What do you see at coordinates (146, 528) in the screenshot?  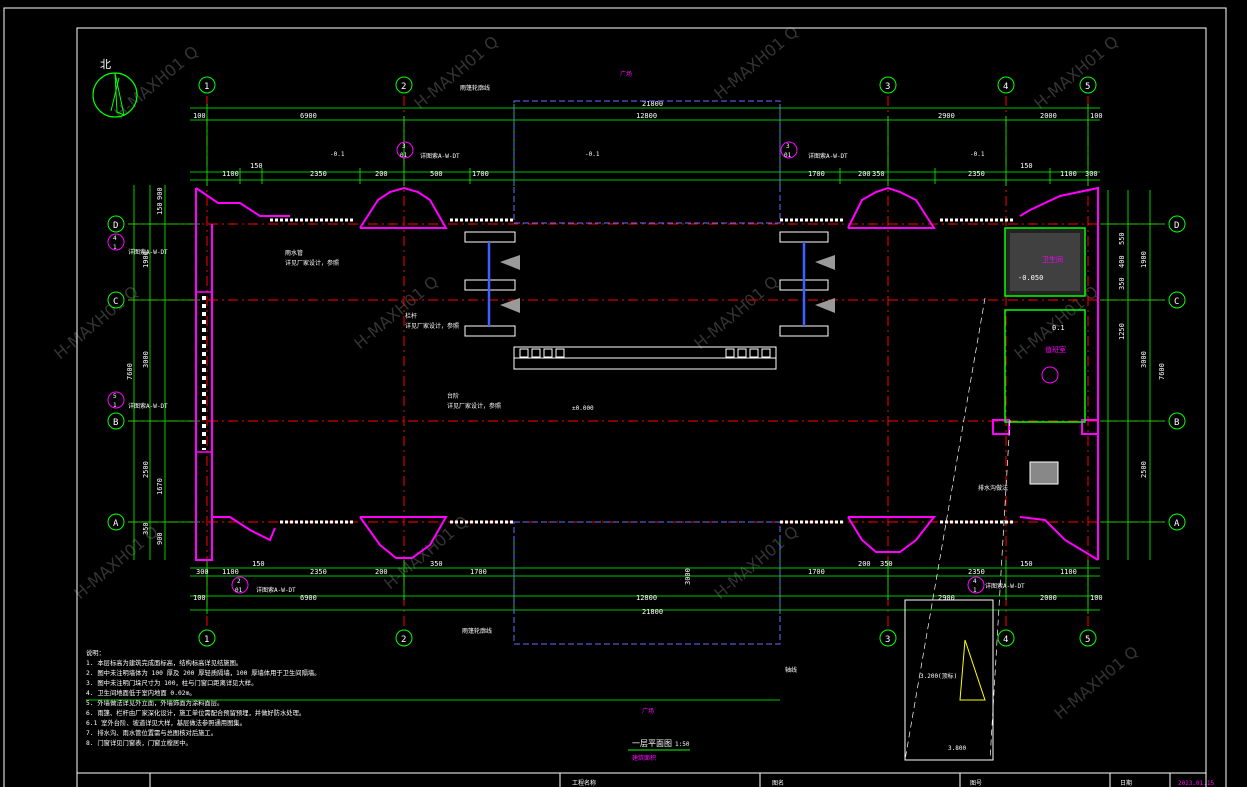 I see `svg-text: 350` at bounding box center [146, 528].